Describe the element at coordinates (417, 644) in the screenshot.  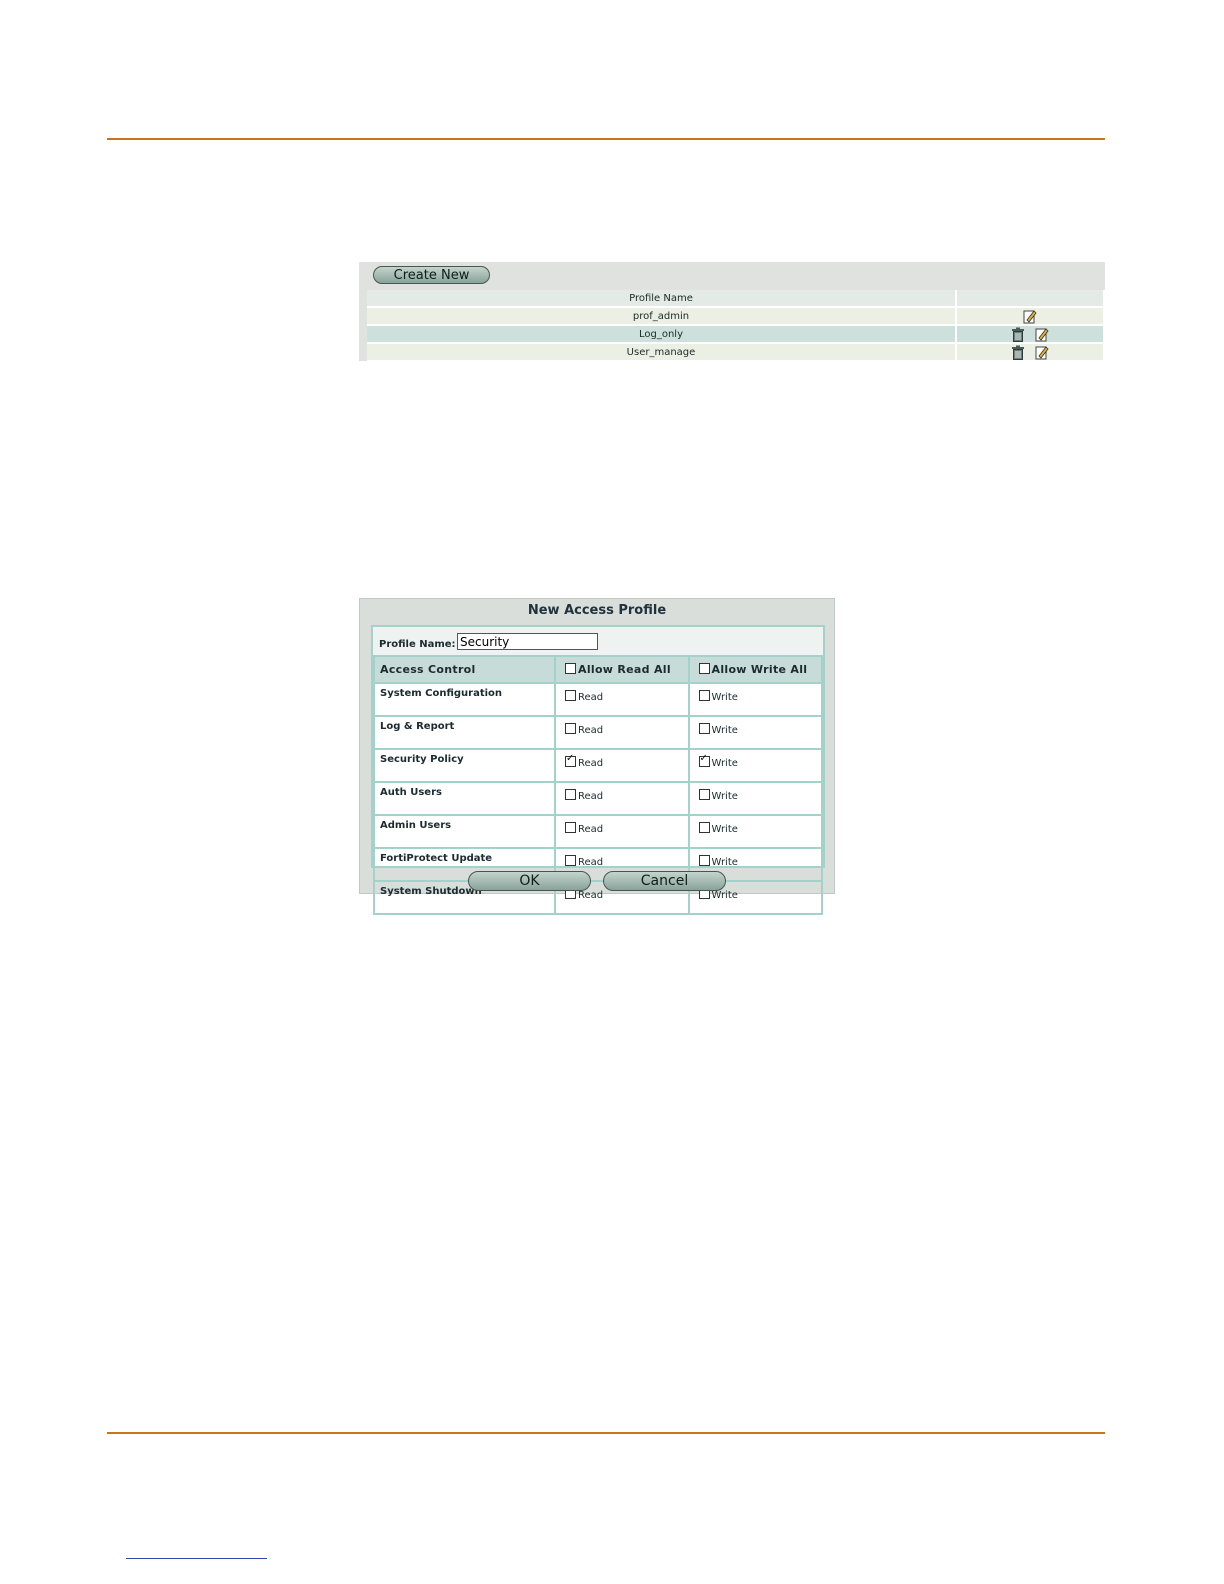
I see `profile-name-label: Profile Name:` at that location.